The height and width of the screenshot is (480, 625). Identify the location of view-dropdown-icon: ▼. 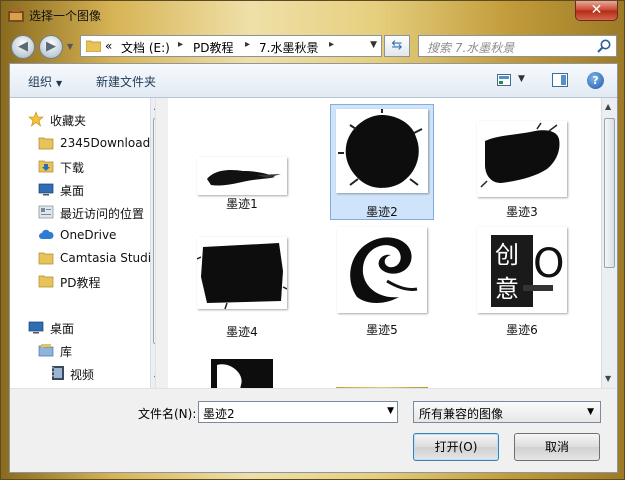
(521, 79).